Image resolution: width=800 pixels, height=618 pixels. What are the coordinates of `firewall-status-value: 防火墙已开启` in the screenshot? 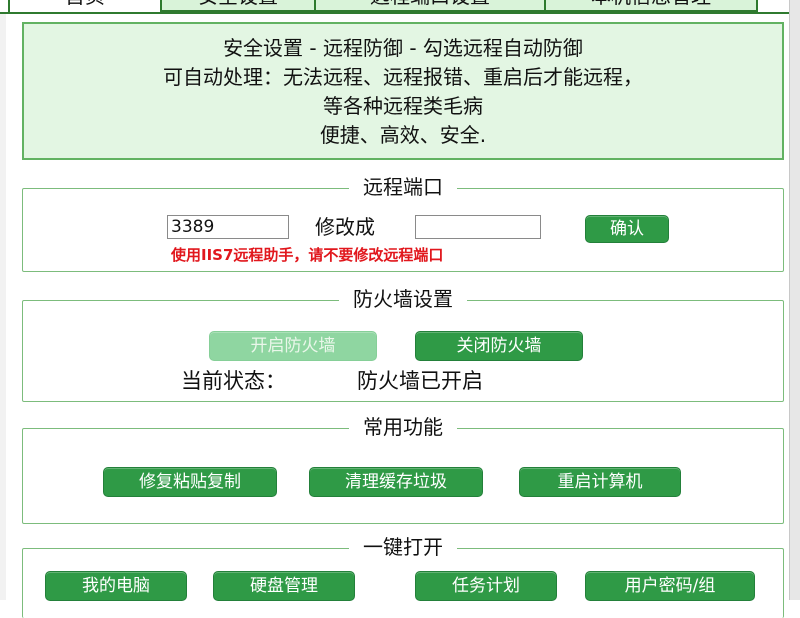 It's located at (420, 381).